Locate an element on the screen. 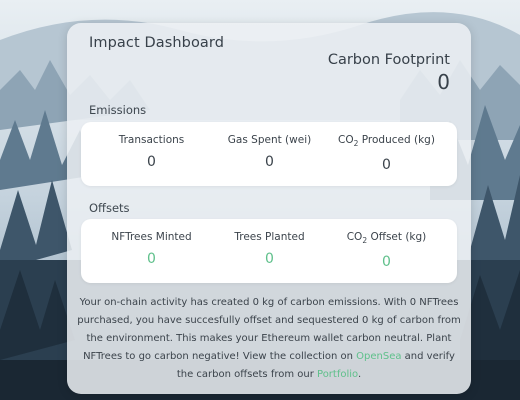 This screenshot has width=520, height=400. co2-produced-value: 0 is located at coordinates (386, 165).